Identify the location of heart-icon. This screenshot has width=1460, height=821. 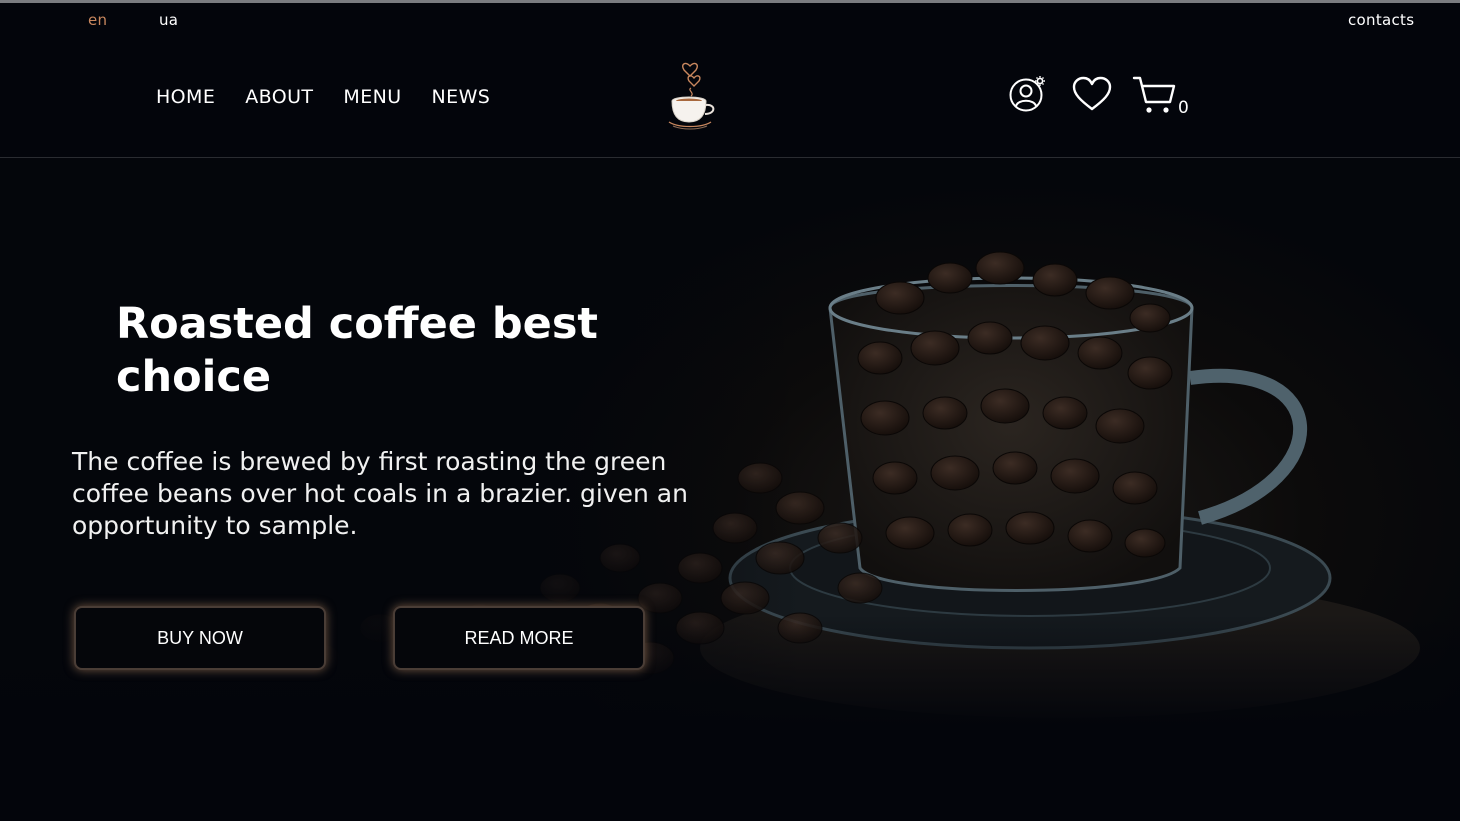
(1092, 94).